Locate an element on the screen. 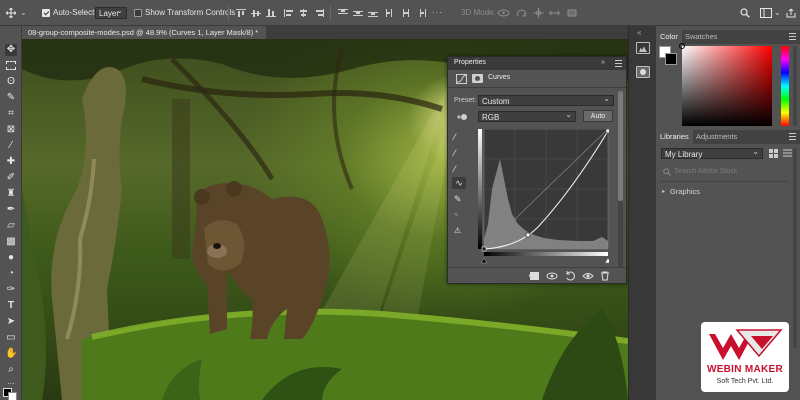 Image resolution: width=800 pixels, height=400 pixels. path-selection-tool-icon: ➤ is located at coordinates (11, 322).